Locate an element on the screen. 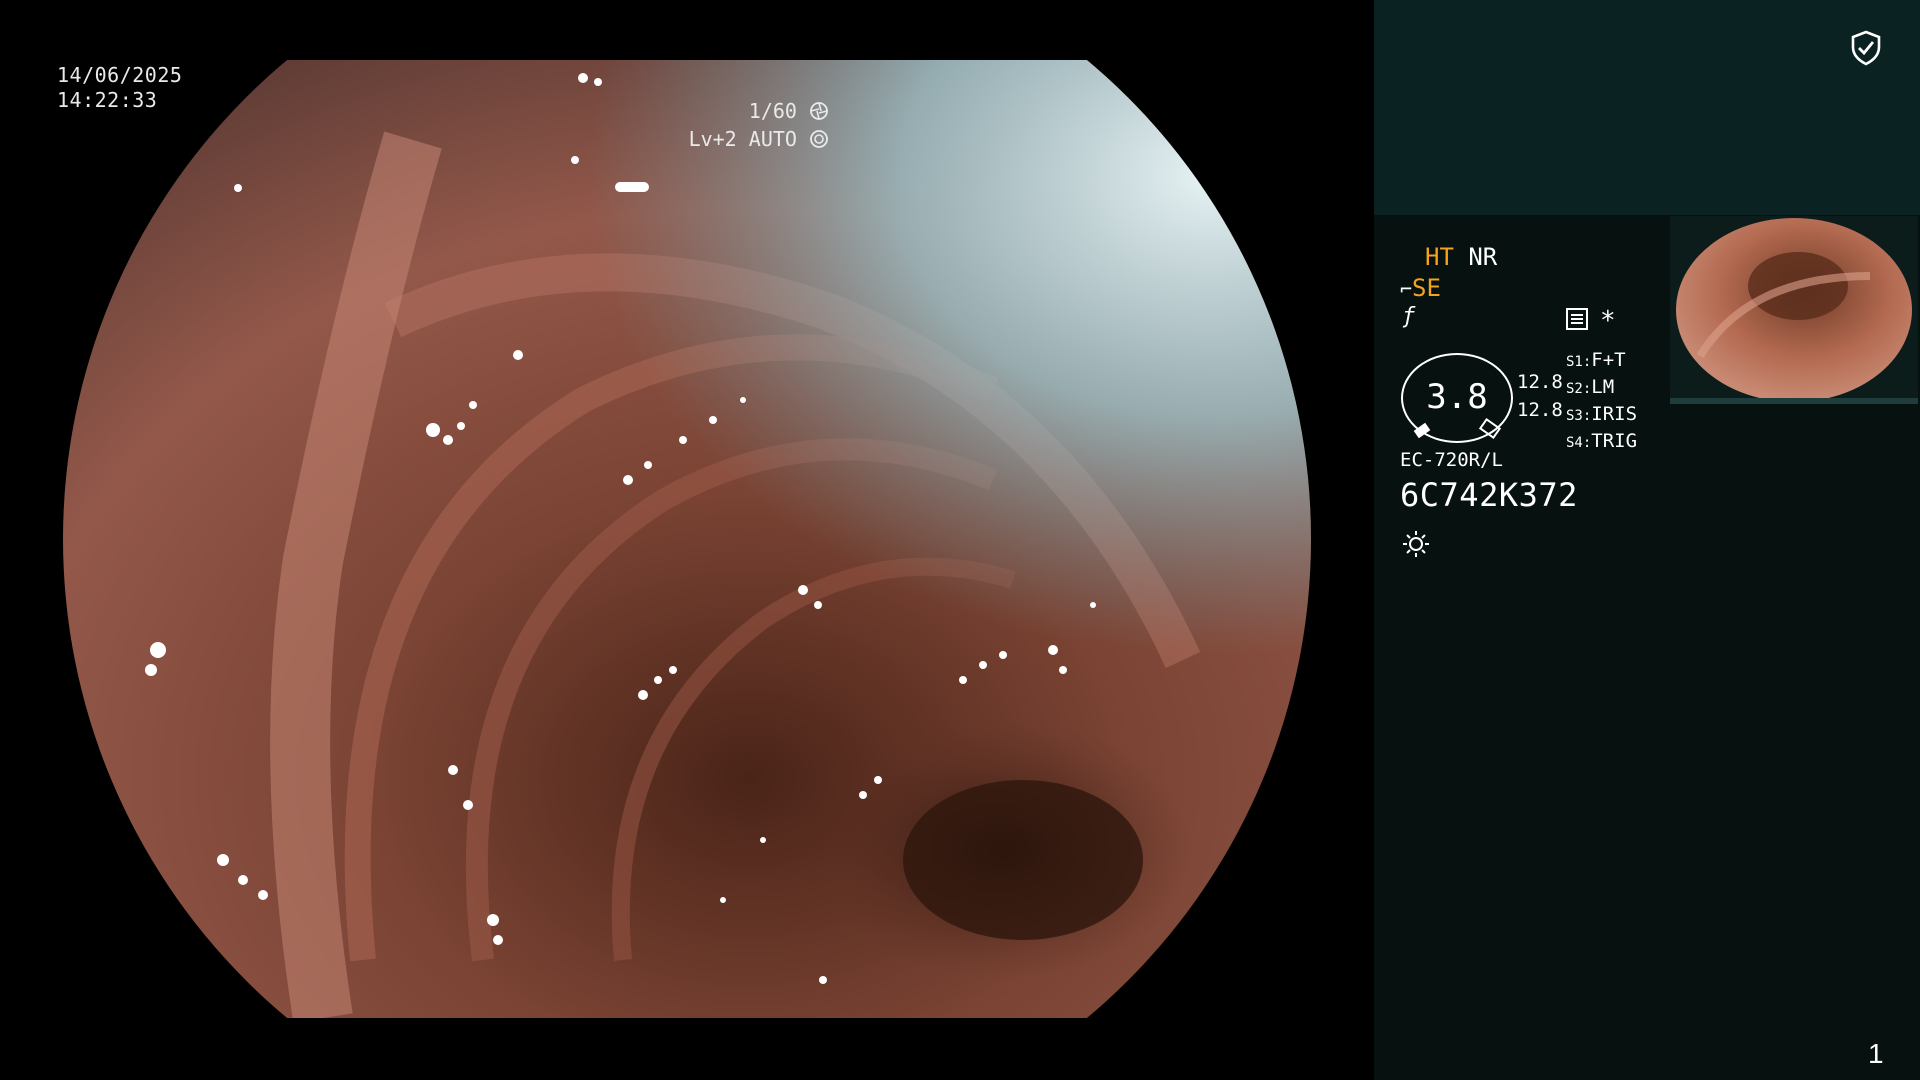 The width and height of the screenshot is (1920, 1080). switch-key: S3: is located at coordinates (1579, 416).